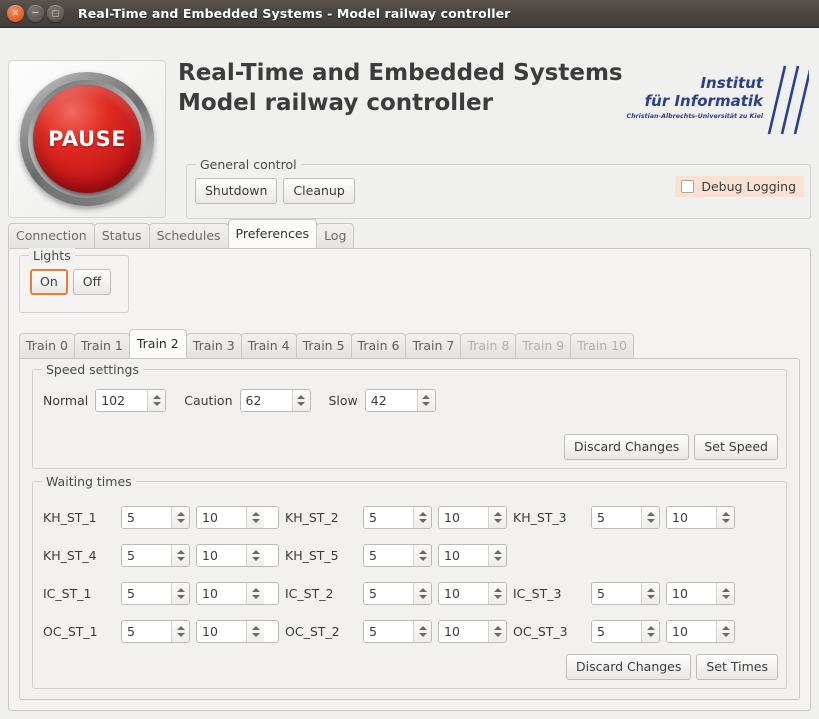  What do you see at coordinates (92, 282) in the screenshot?
I see `lights-off-button: Off` at bounding box center [92, 282].